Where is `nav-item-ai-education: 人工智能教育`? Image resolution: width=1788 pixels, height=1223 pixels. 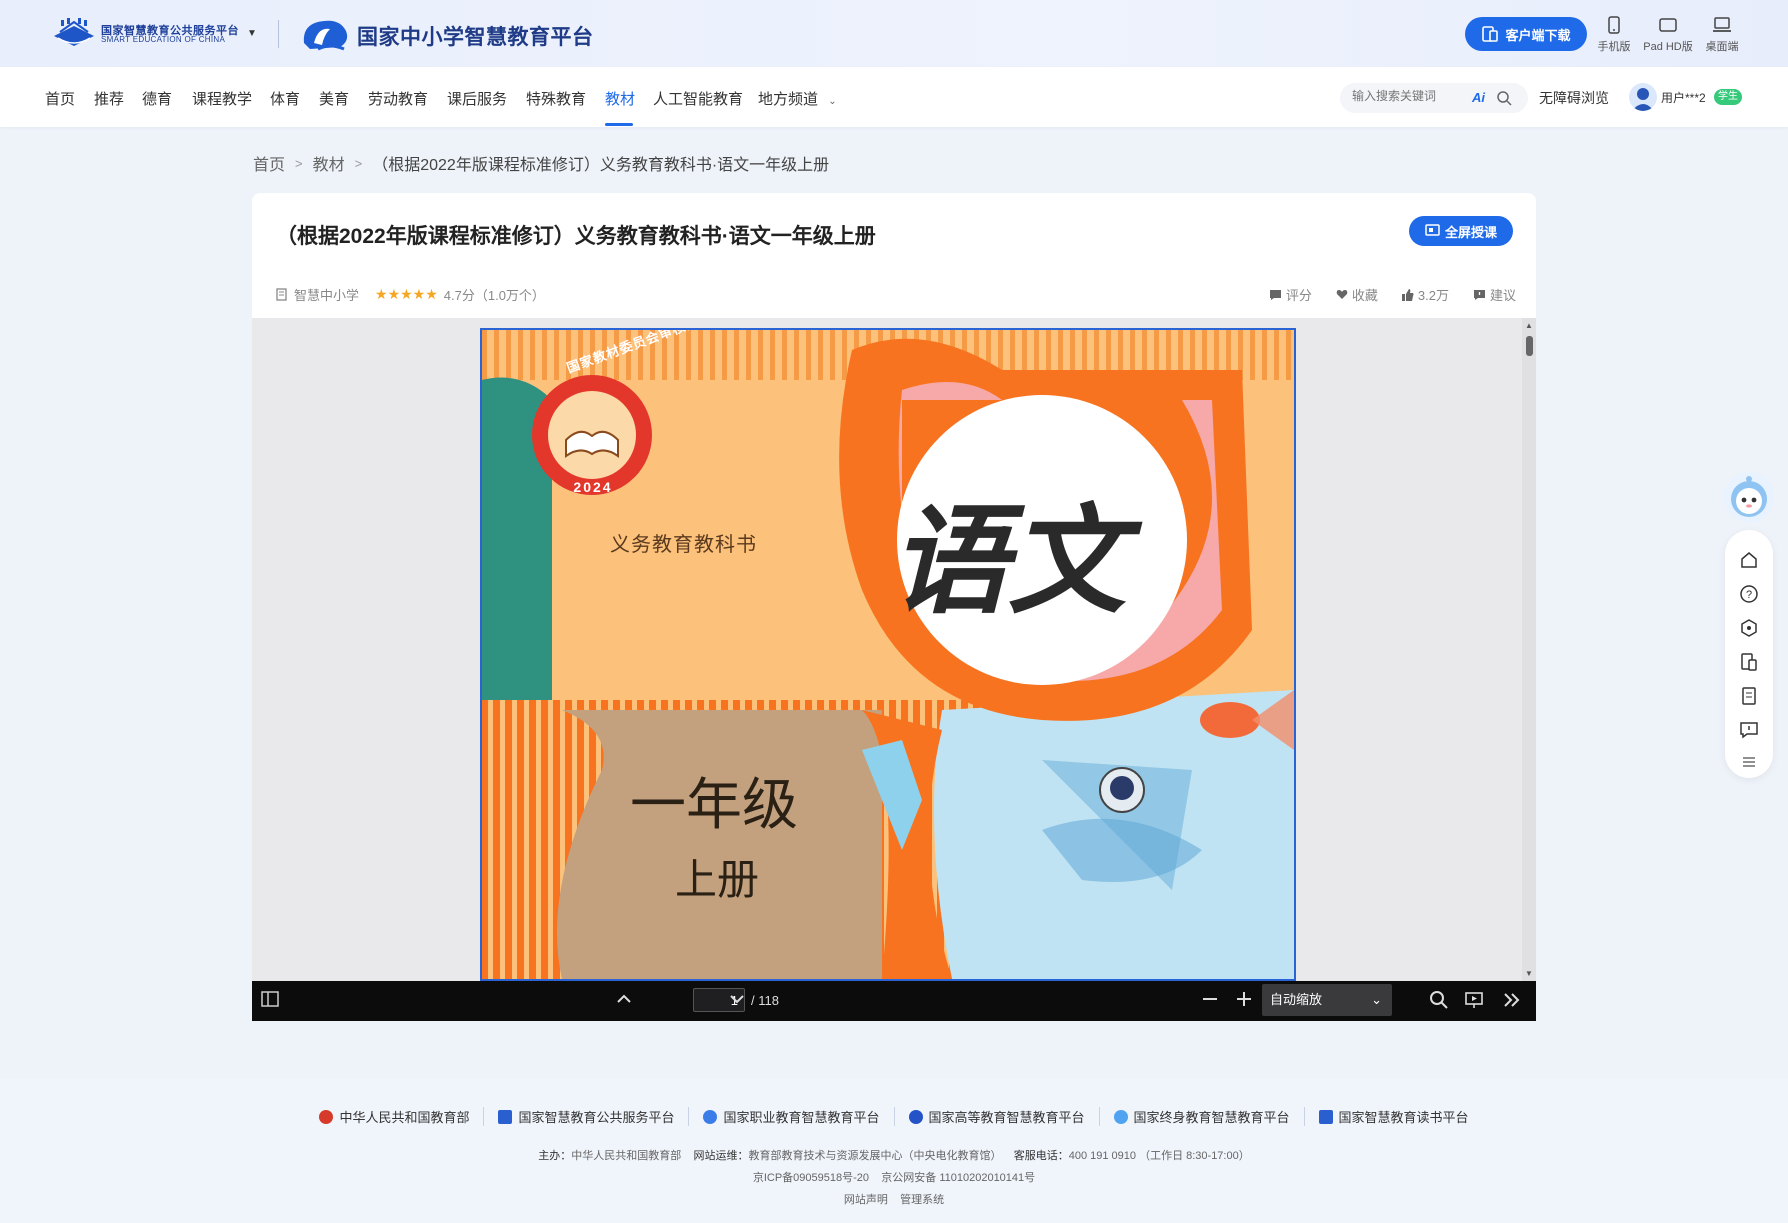
nav-item-ai-education: 人工智能教育 is located at coordinates (698, 98).